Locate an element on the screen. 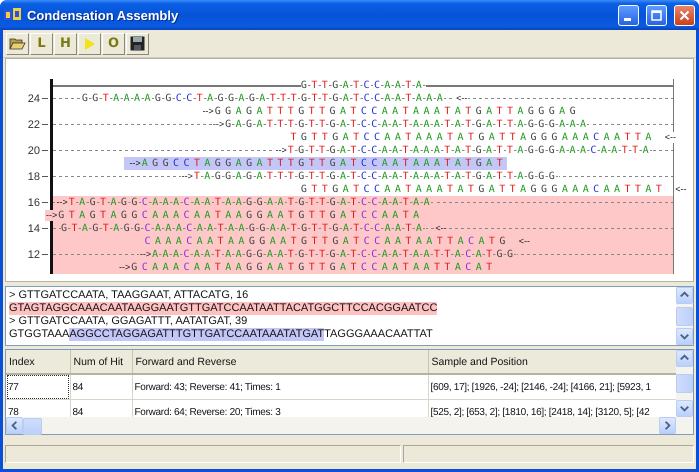  axis-label: 16 is located at coordinates (34, 202).